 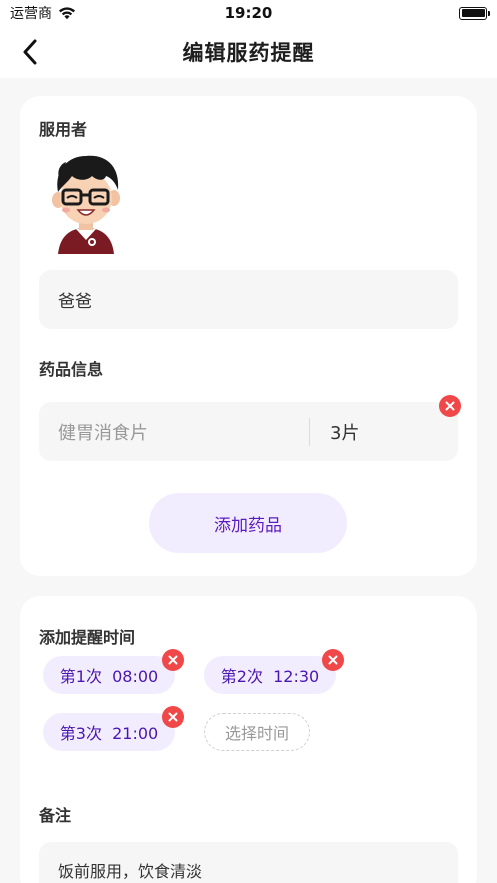 I want to click on page-title: 编辑服药提醒, so click(x=248, y=53).